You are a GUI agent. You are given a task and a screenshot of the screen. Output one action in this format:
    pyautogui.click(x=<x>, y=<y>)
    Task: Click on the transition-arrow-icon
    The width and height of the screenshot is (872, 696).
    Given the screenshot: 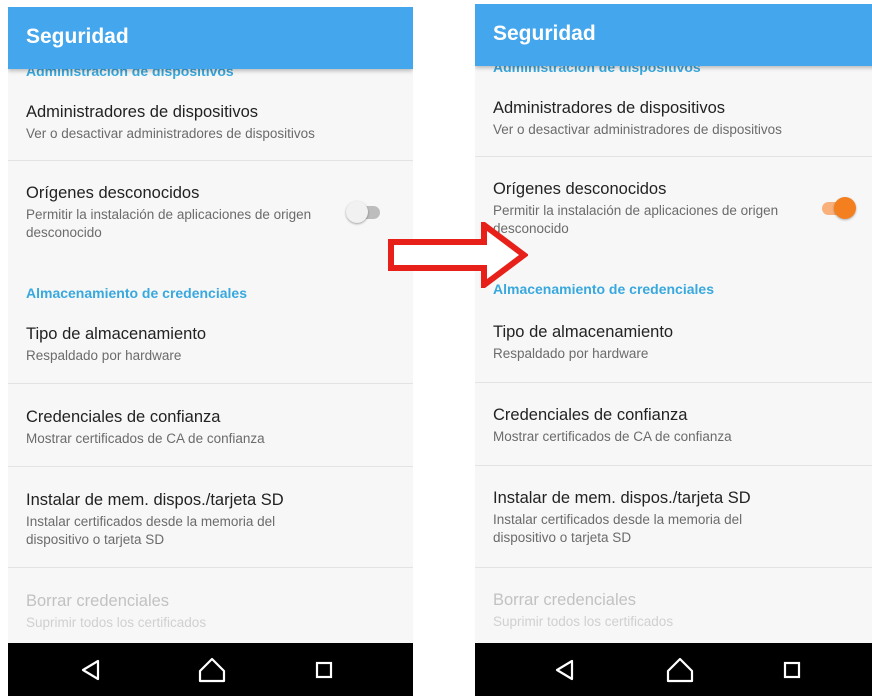 What is the action you would take?
    pyautogui.click(x=458, y=255)
    